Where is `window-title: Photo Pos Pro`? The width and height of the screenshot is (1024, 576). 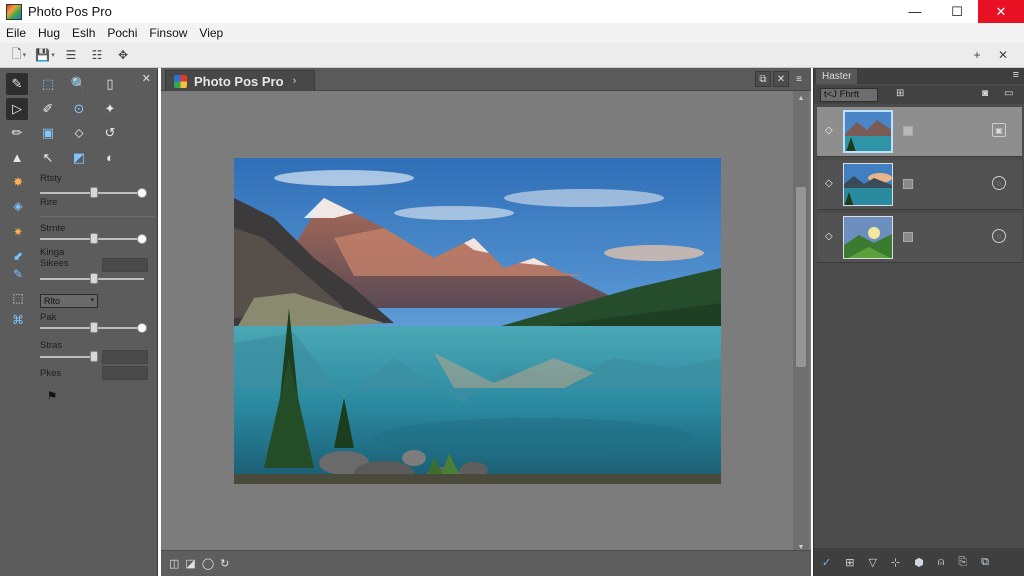
window-title: Photo Pos Pro is located at coordinates (70, 11).